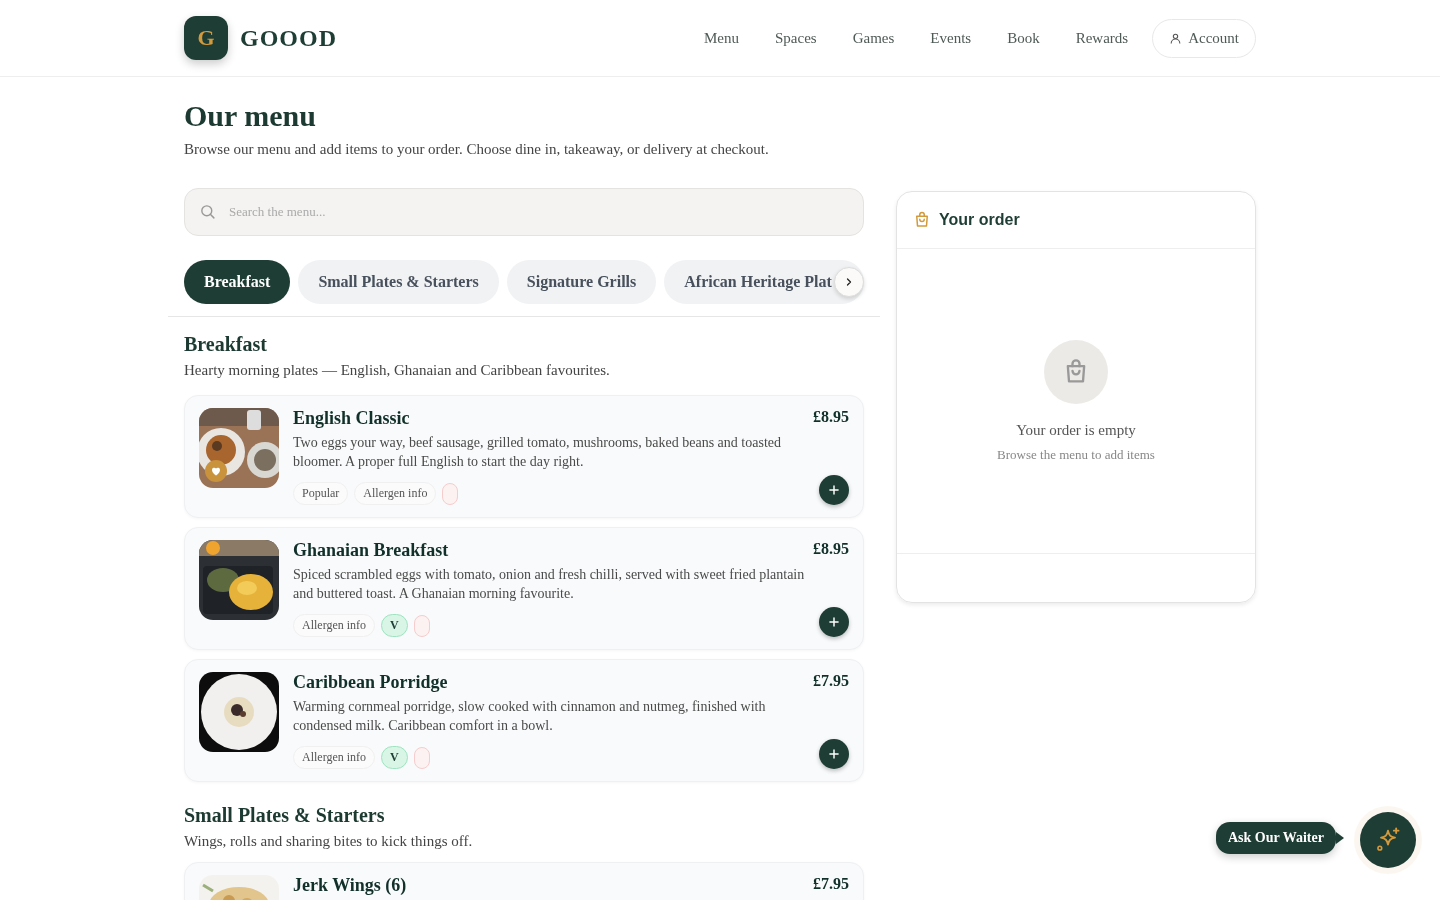 The width and height of the screenshot is (1440, 900). I want to click on category-tab: Signature Grills, so click(581, 282).